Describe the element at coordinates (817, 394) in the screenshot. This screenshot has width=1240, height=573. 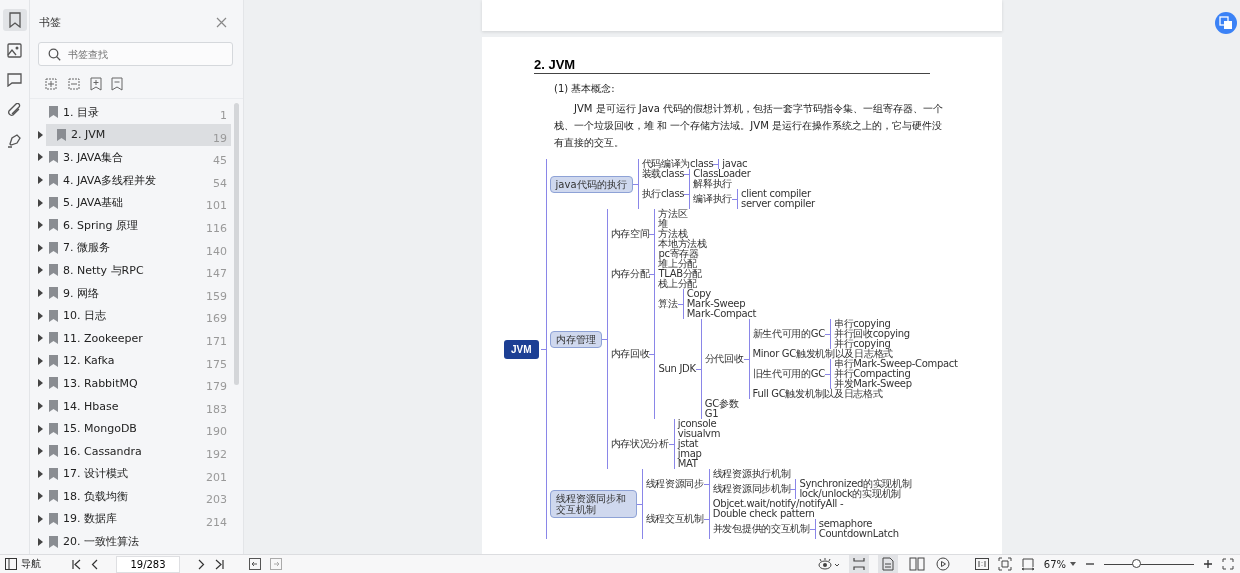
I see `mindmap-label: Full GC触发机制以及日志格式` at that location.